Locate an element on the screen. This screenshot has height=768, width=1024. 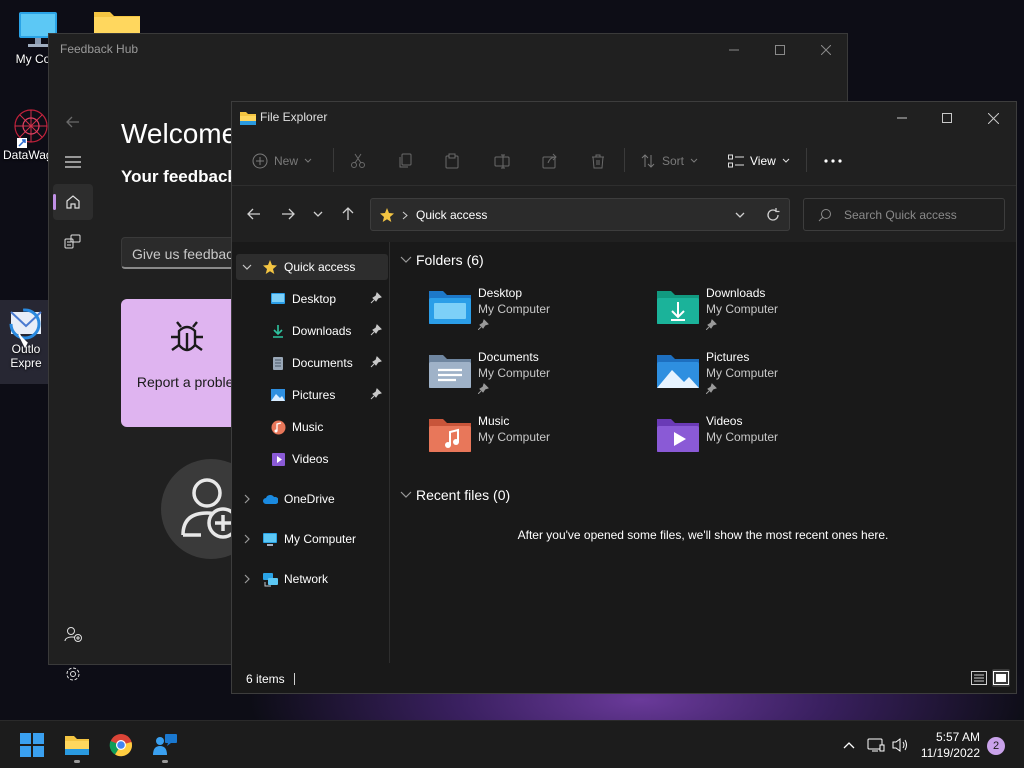
share-icon is located at coordinates (549, 161).